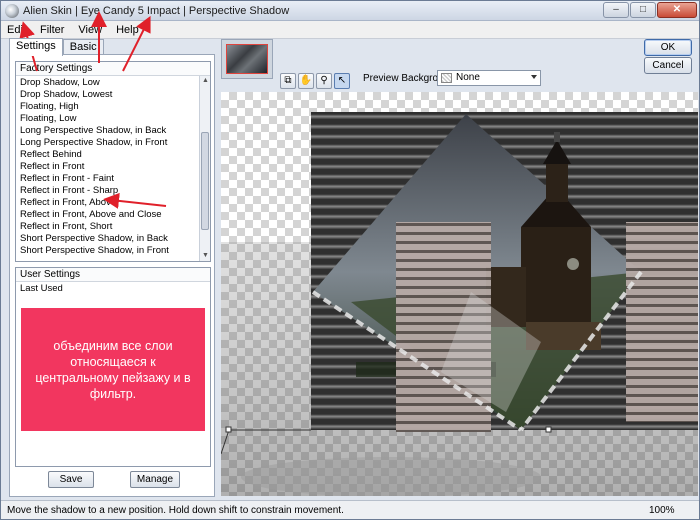 The image size is (700, 520). Describe the element at coordinates (71, 479) in the screenshot. I see `save-button: Save` at that location.